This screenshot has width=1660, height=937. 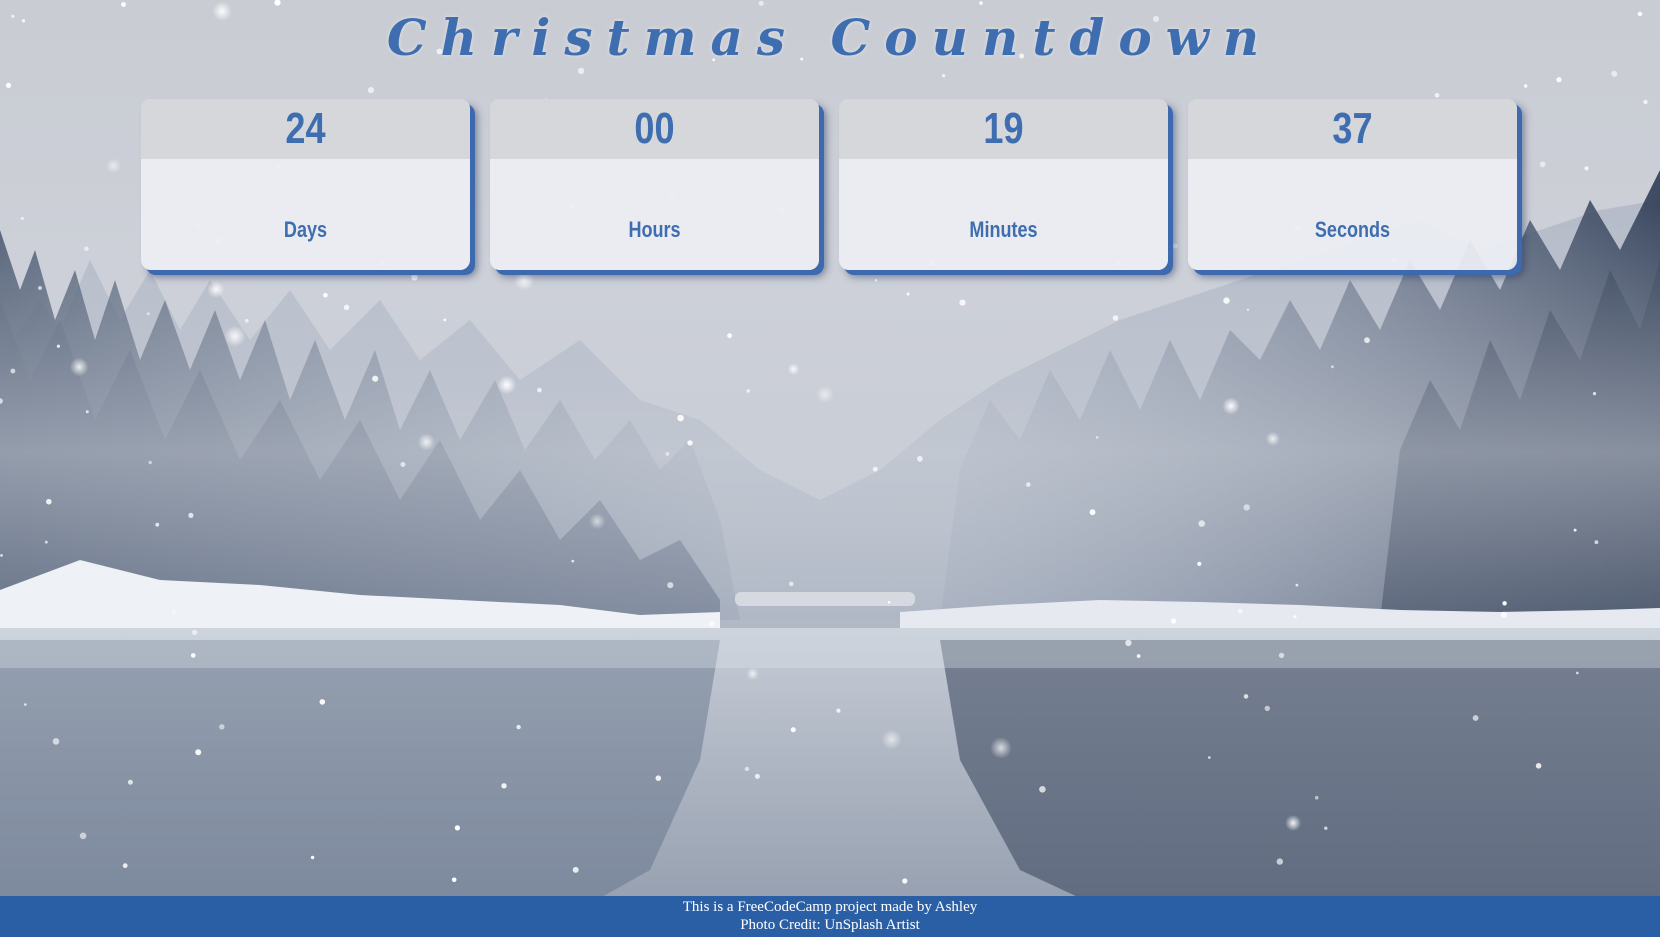 What do you see at coordinates (305, 184) in the screenshot?
I see `countdown-days-card: 24 Days` at bounding box center [305, 184].